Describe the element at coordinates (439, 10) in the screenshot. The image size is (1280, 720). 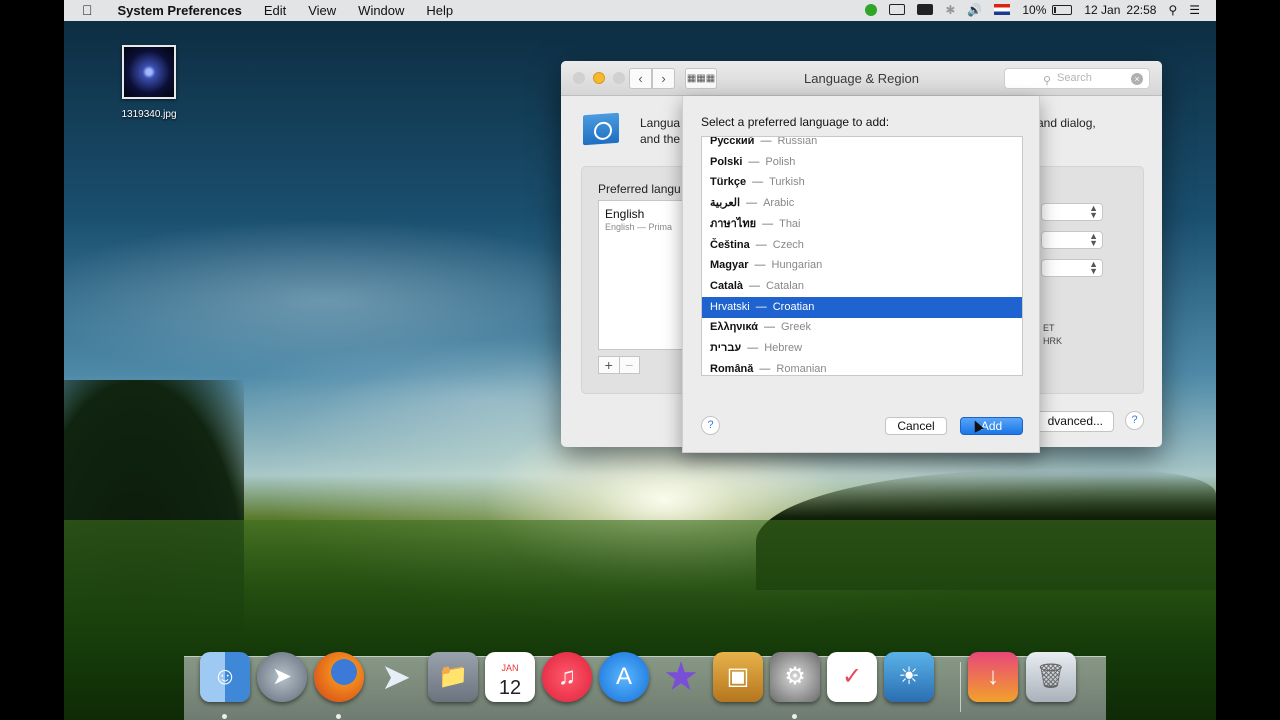
I see `menu-help: Help` at that location.